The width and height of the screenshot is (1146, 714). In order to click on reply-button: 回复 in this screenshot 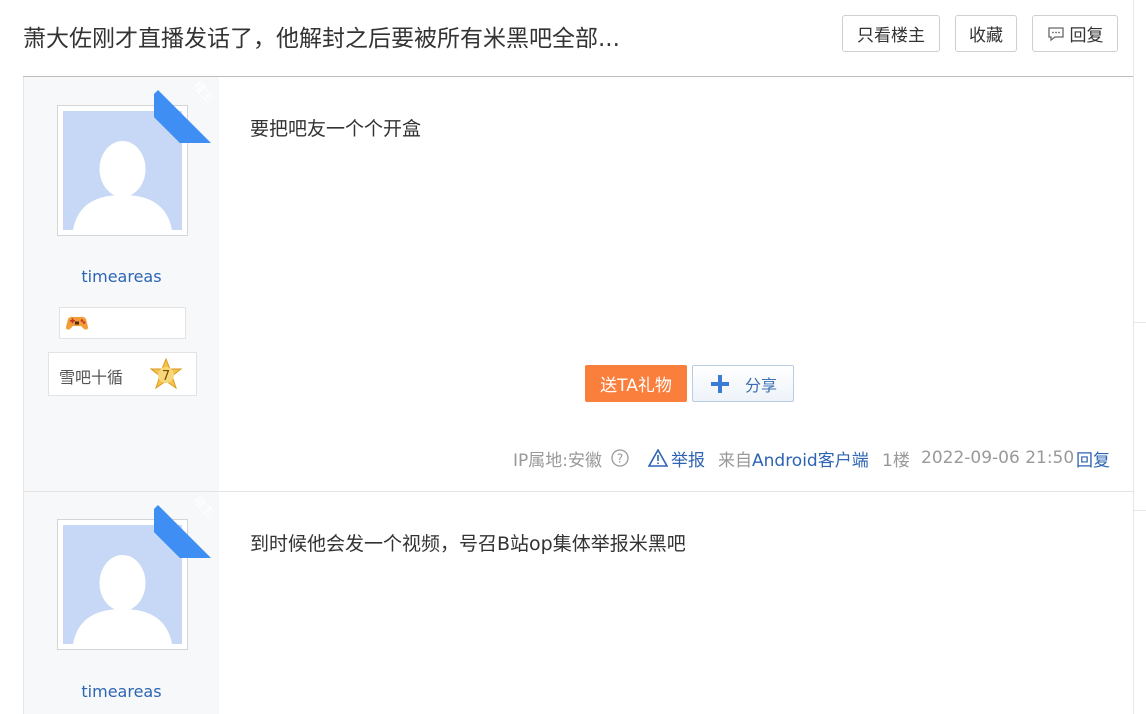, I will do `click(1075, 33)`.